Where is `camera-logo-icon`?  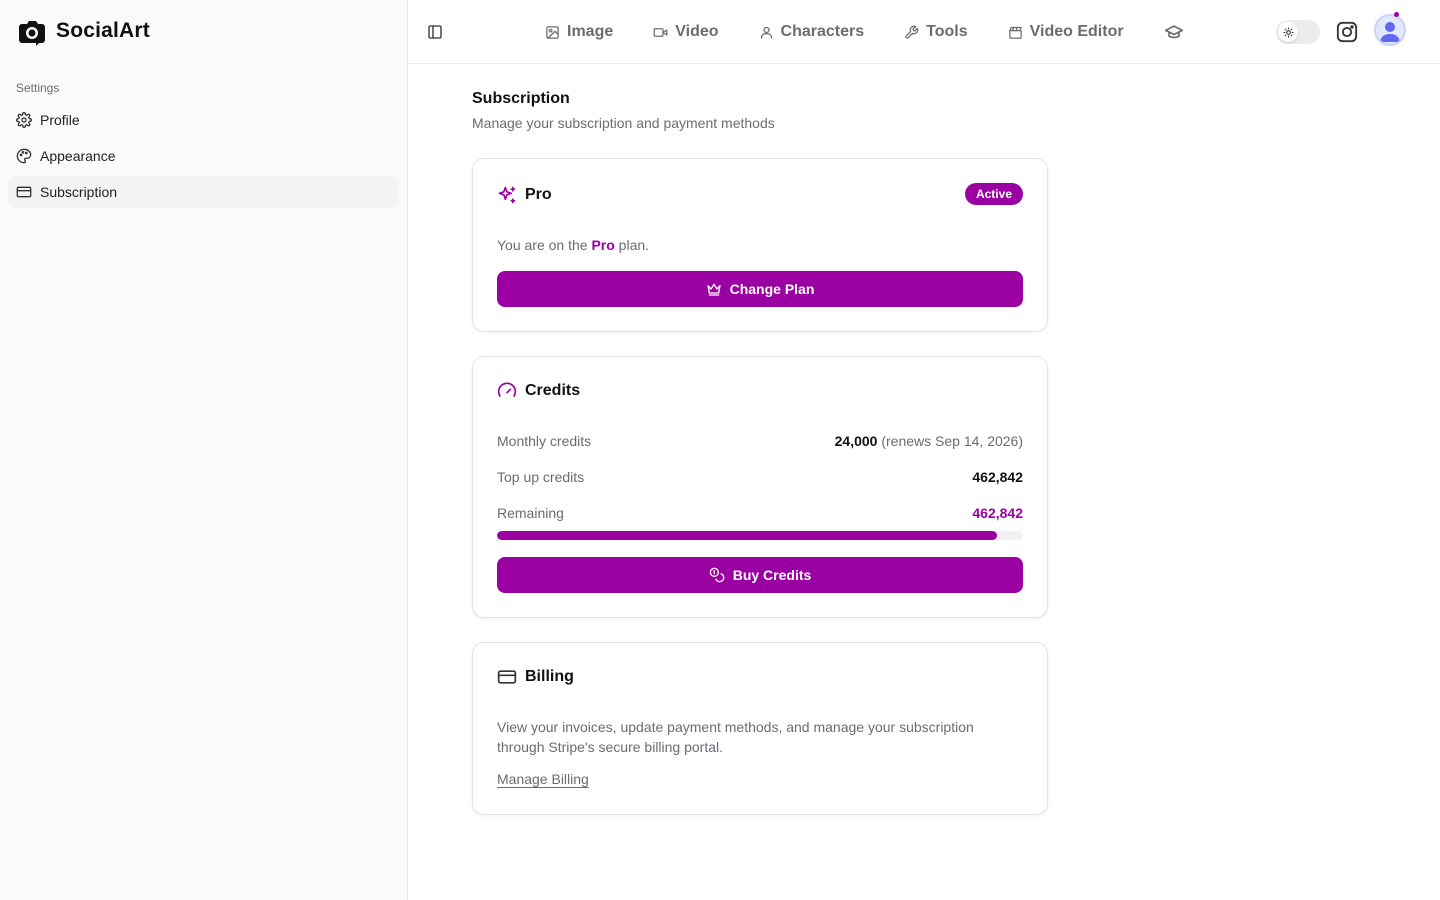 camera-logo-icon is located at coordinates (32, 33).